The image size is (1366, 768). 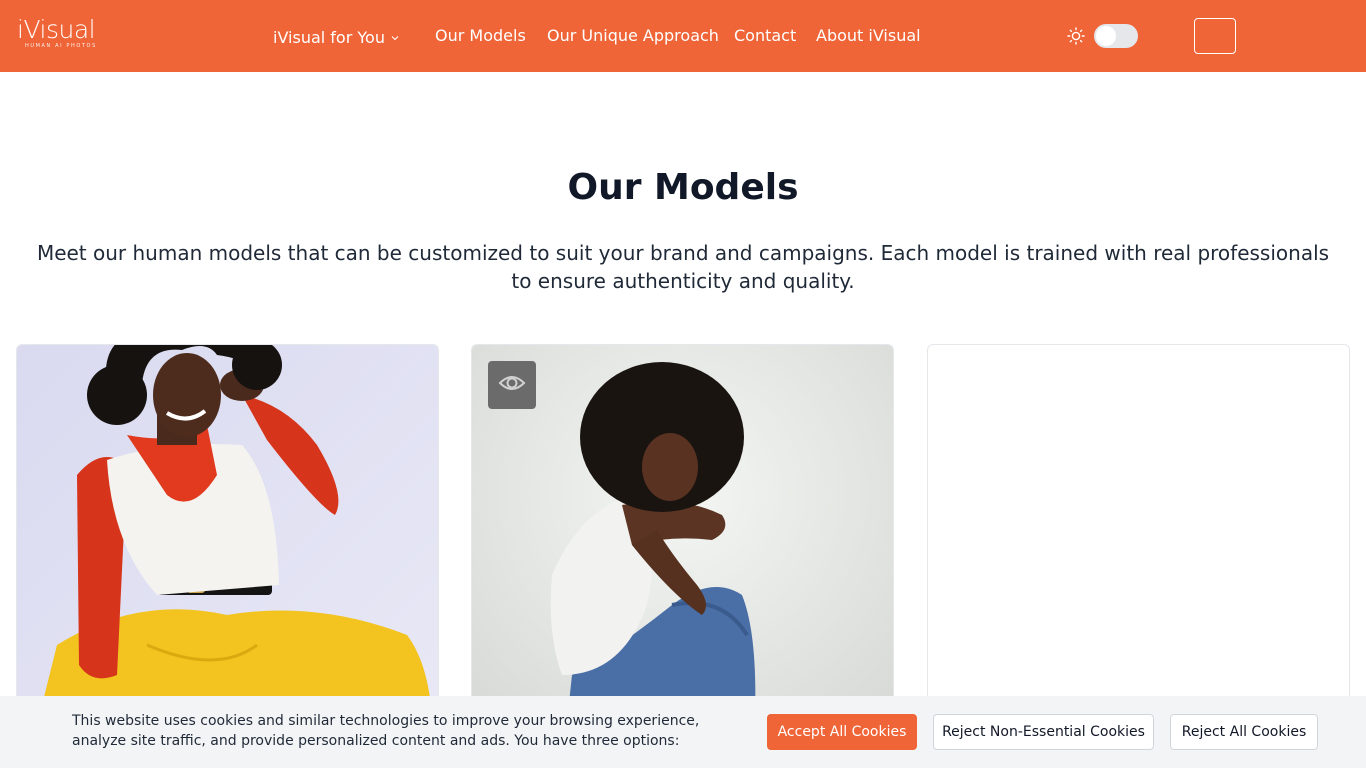 What do you see at coordinates (1076, 36) in the screenshot?
I see `sun-icon` at bounding box center [1076, 36].